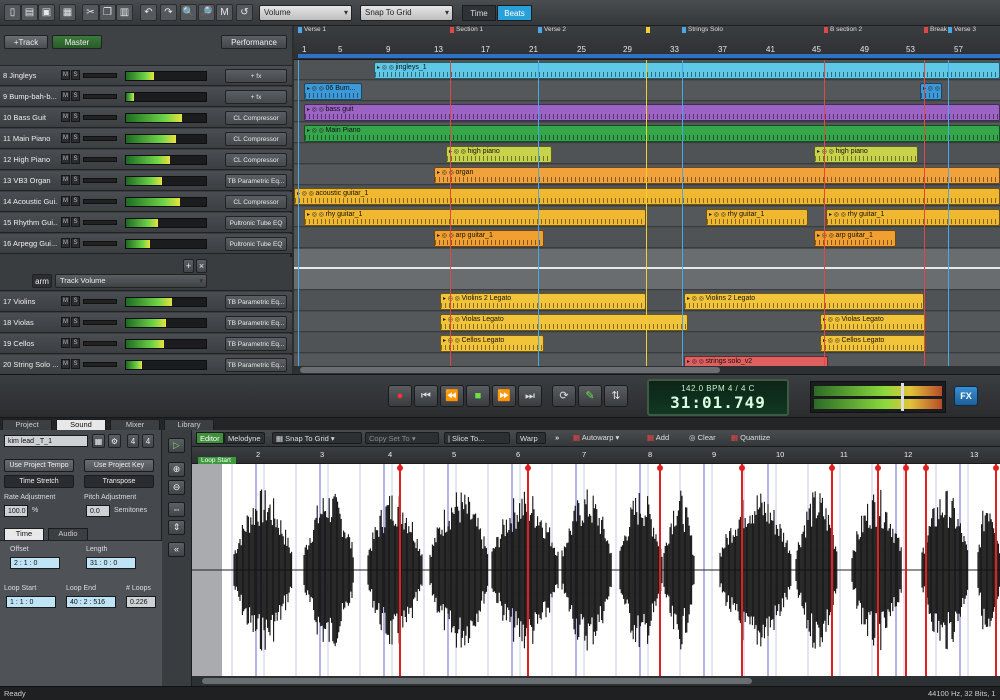 The width and height of the screenshot is (1000, 700). What do you see at coordinates (543, 301) in the screenshot?
I see `audio-clip: Violins 2 Legato` at bounding box center [543, 301].